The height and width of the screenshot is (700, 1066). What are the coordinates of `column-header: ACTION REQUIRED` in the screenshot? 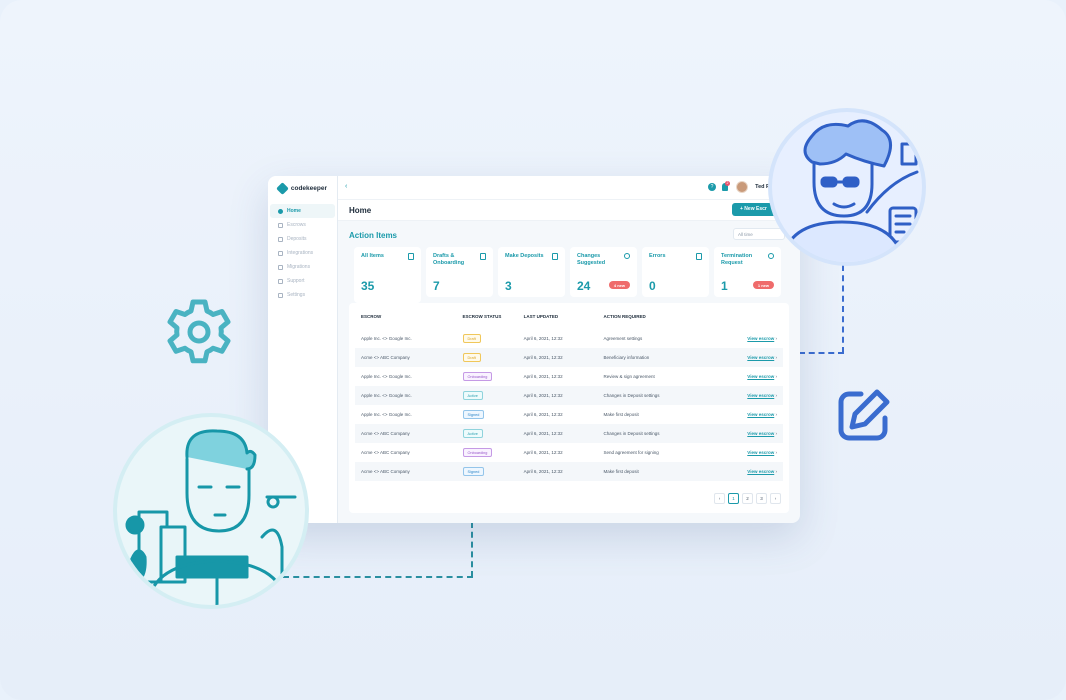 It's located at (666, 316).